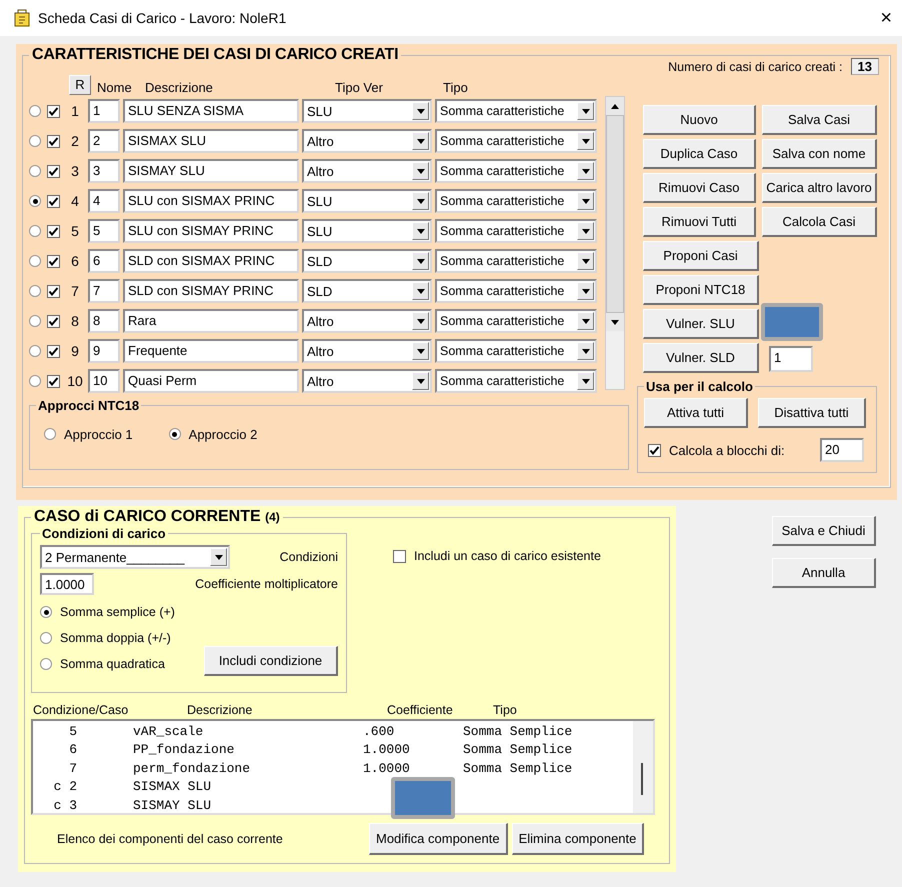  Describe the element at coordinates (104, 291) in the screenshot. I see `name-field: 7` at that location.